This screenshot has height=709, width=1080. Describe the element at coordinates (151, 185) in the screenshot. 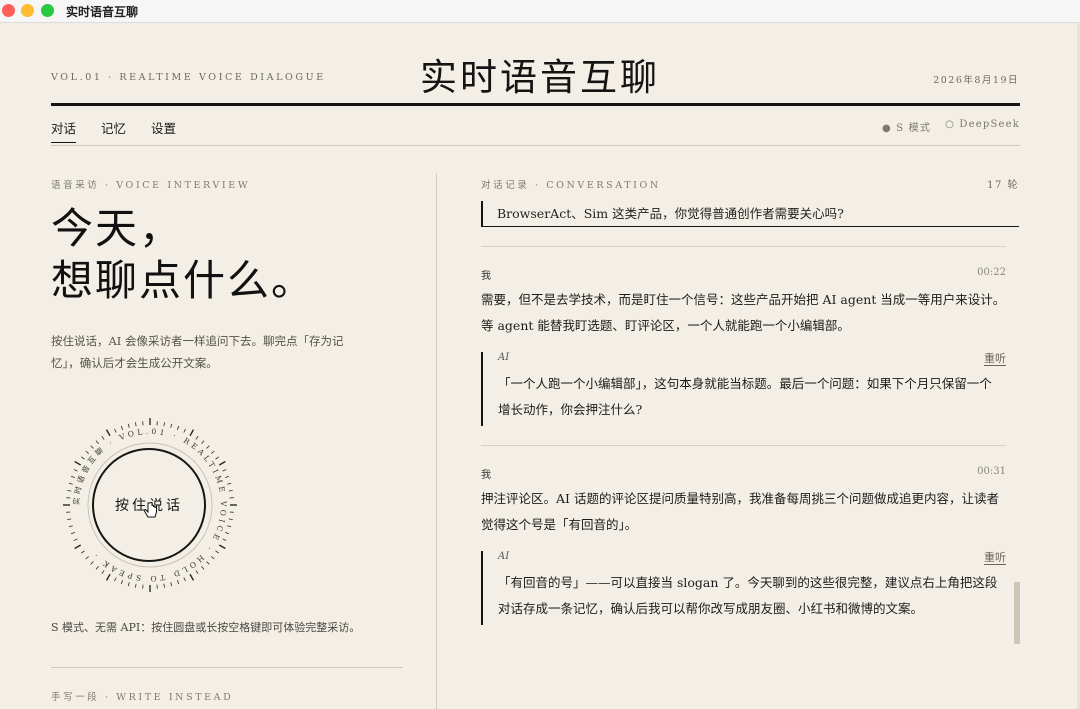

I see `voice-interview-eyebrow: 语音采访 · VOICE INTERVIEW` at that location.